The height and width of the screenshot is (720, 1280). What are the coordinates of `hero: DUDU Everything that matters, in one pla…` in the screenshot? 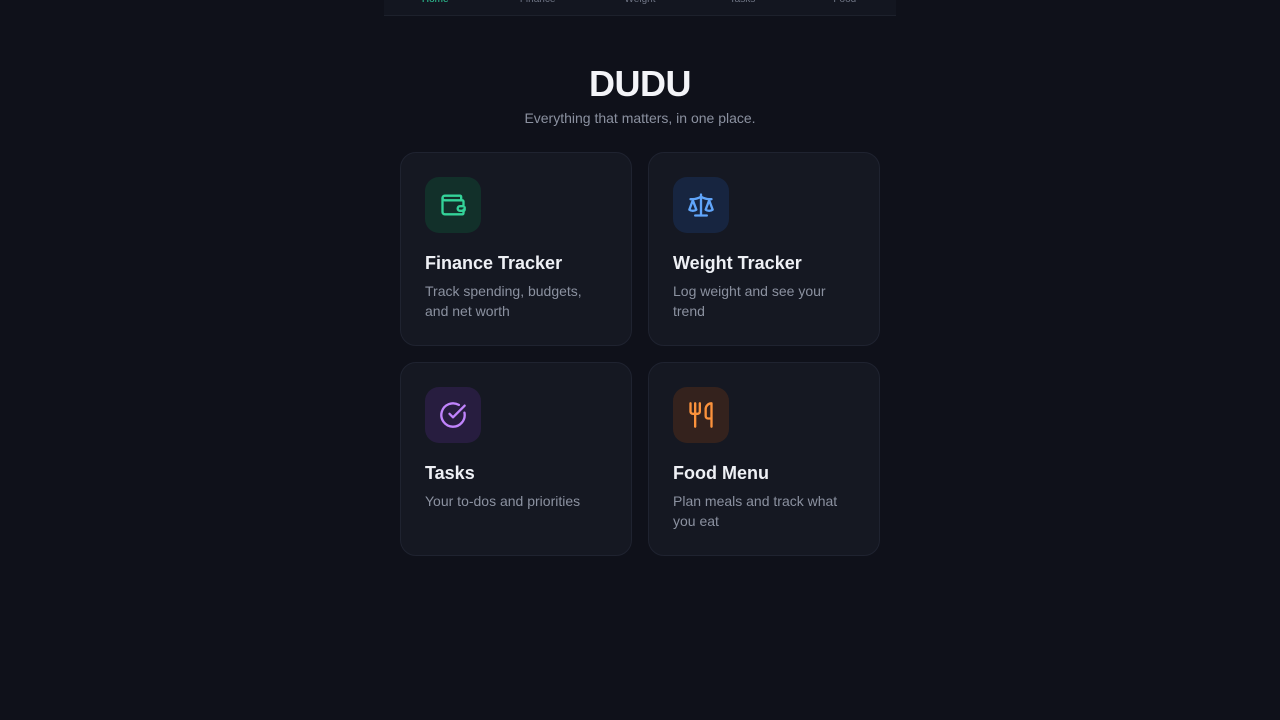 It's located at (640, 94).